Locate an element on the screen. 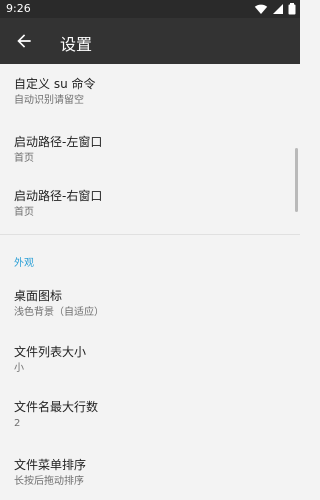  setting-title: 启动路径-右窗口 is located at coordinates (58, 196).